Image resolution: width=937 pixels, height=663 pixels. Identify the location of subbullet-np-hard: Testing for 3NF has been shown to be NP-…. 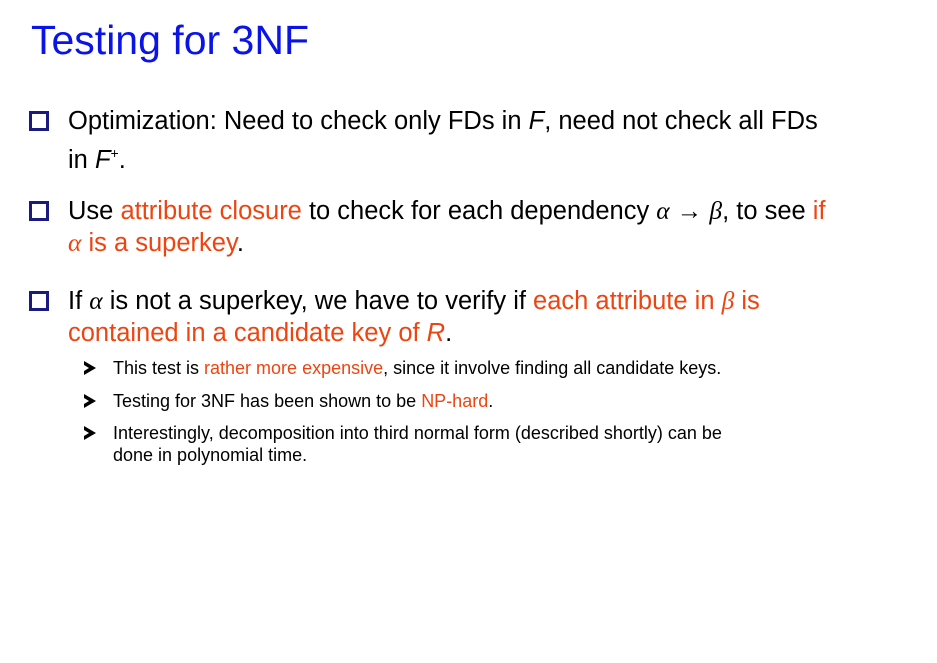
(488, 401).